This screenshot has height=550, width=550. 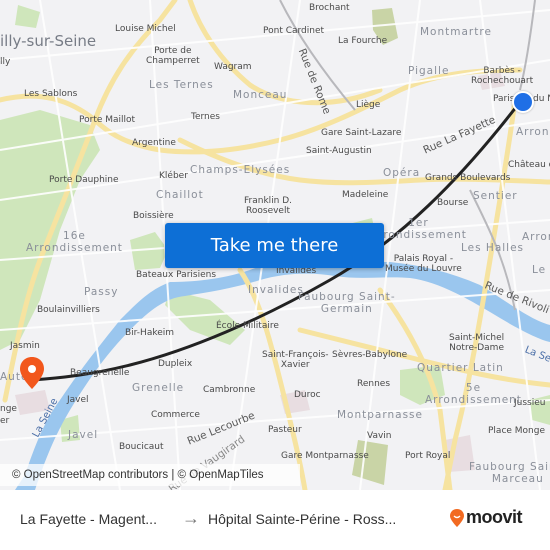 I want to click on label-place-monge: Place Monge, so click(x=517, y=431).